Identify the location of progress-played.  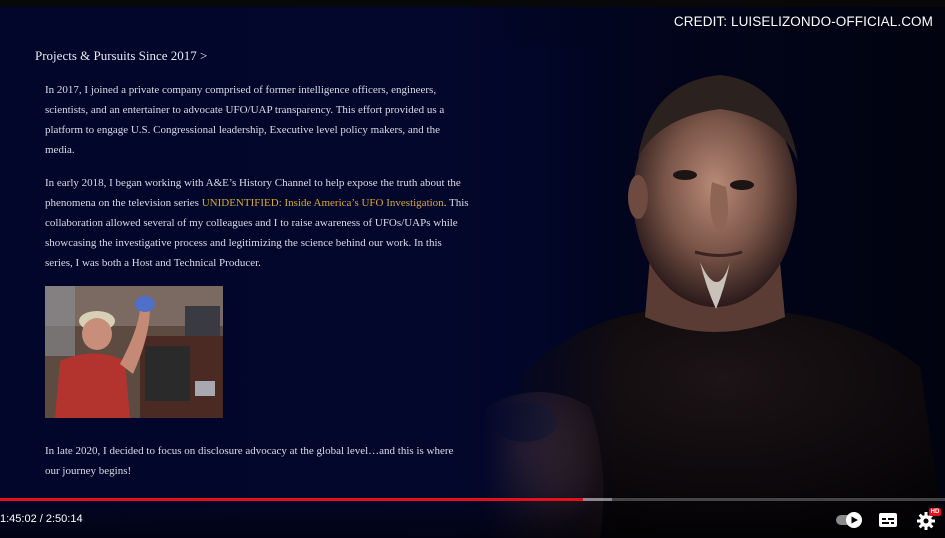
(291, 499).